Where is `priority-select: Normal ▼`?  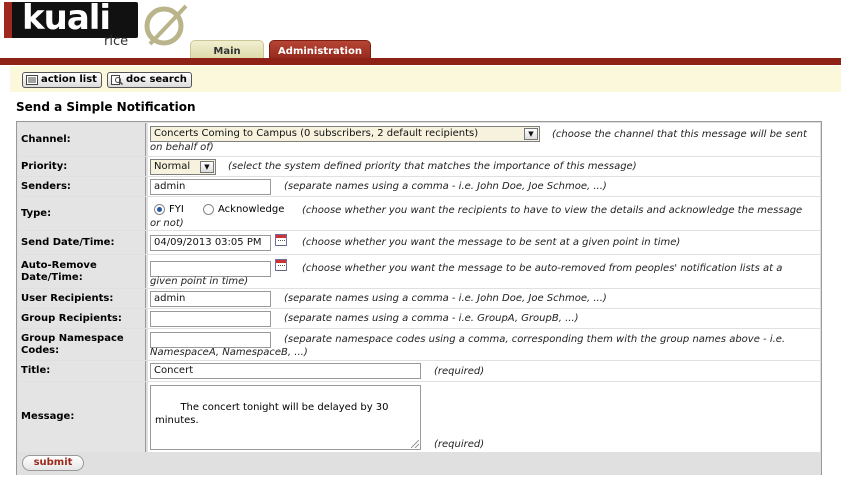 priority-select: Normal ▼ is located at coordinates (183, 167).